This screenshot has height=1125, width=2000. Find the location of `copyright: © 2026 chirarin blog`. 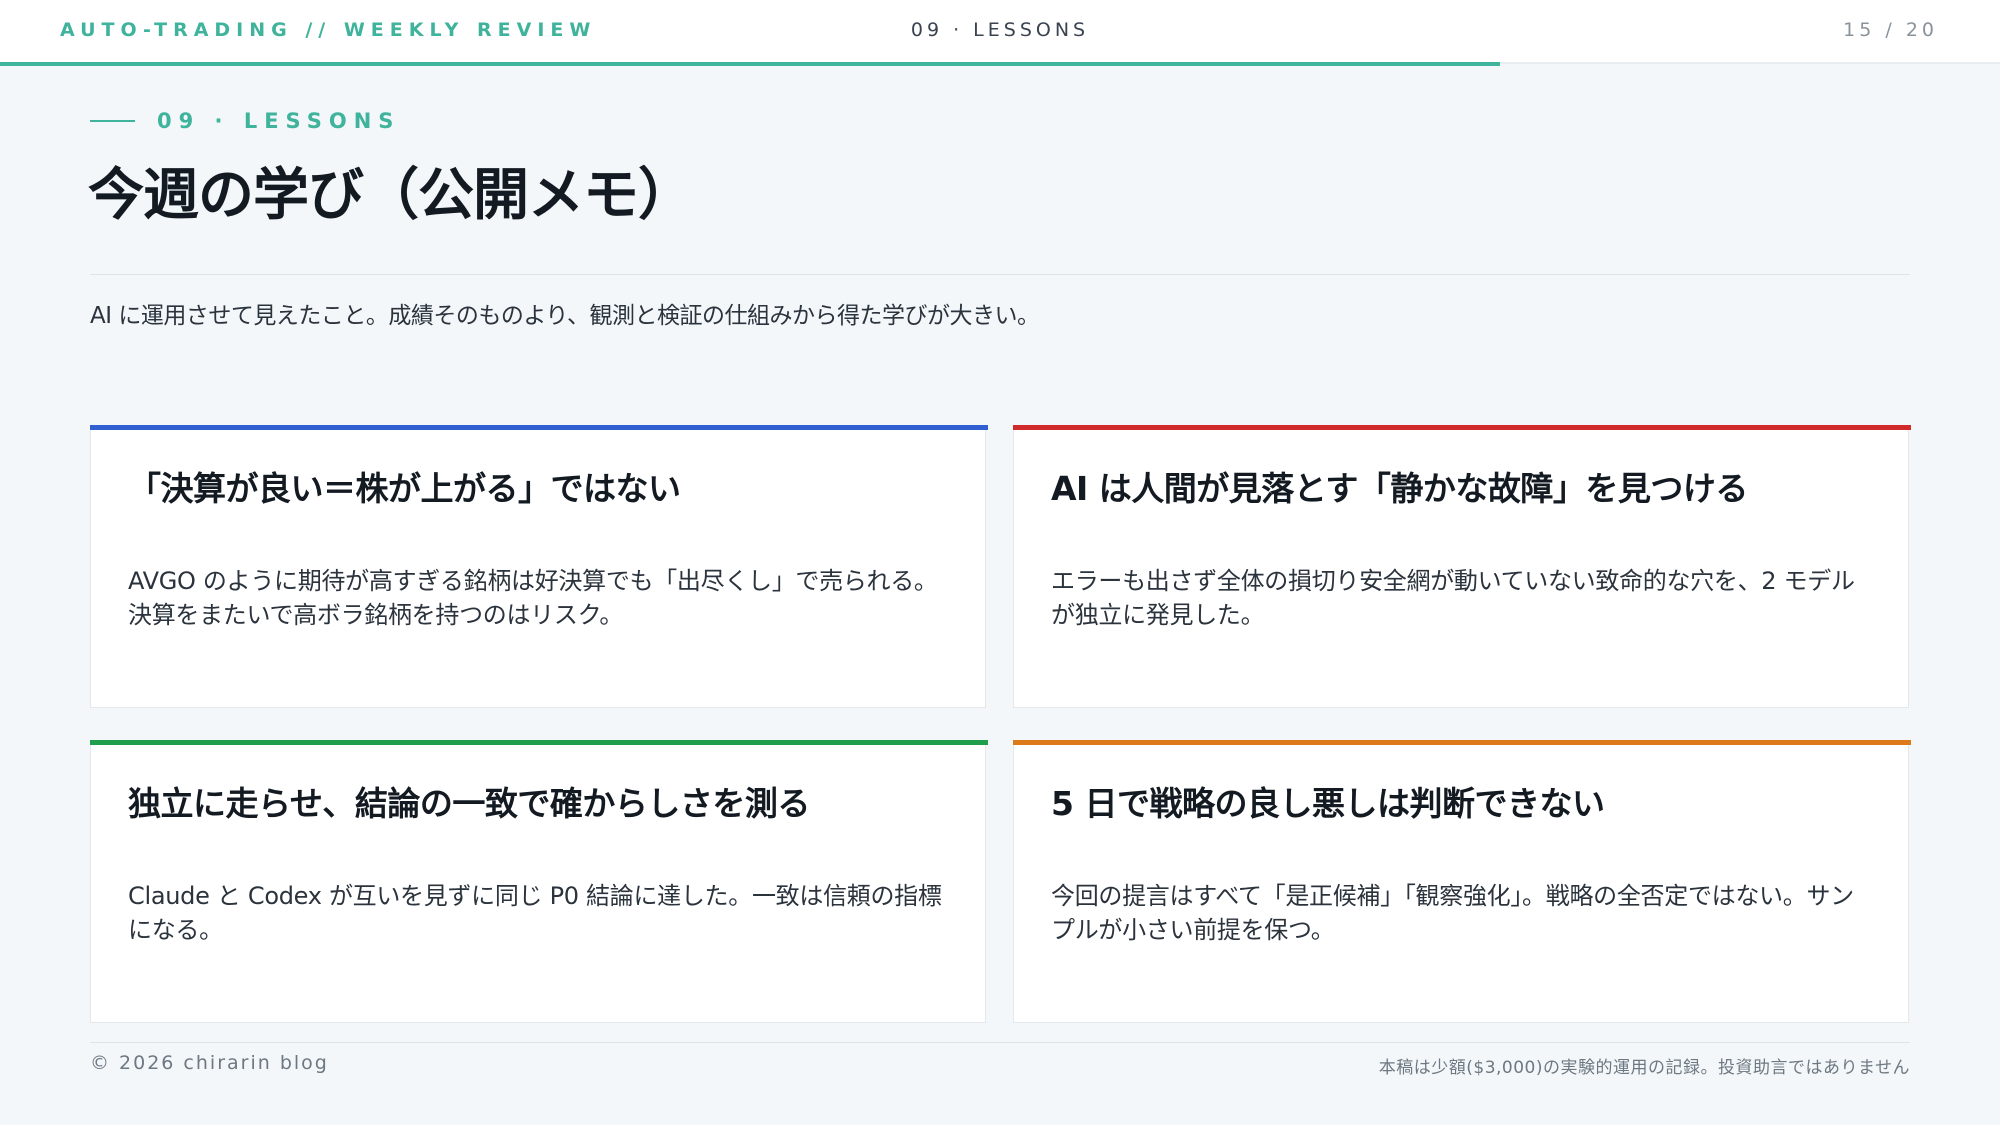

copyright: © 2026 chirarin blog is located at coordinates (209, 1063).